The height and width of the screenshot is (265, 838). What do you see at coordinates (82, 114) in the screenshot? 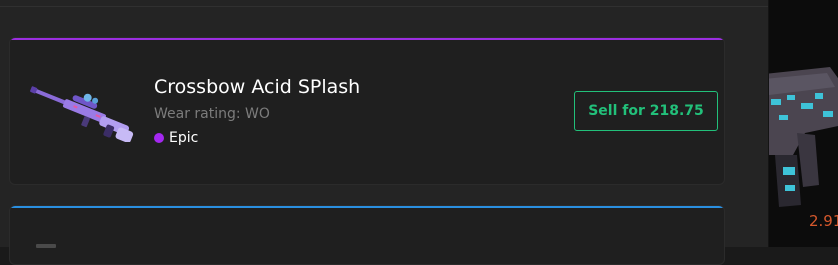
I see `crossbow-icon` at bounding box center [82, 114].